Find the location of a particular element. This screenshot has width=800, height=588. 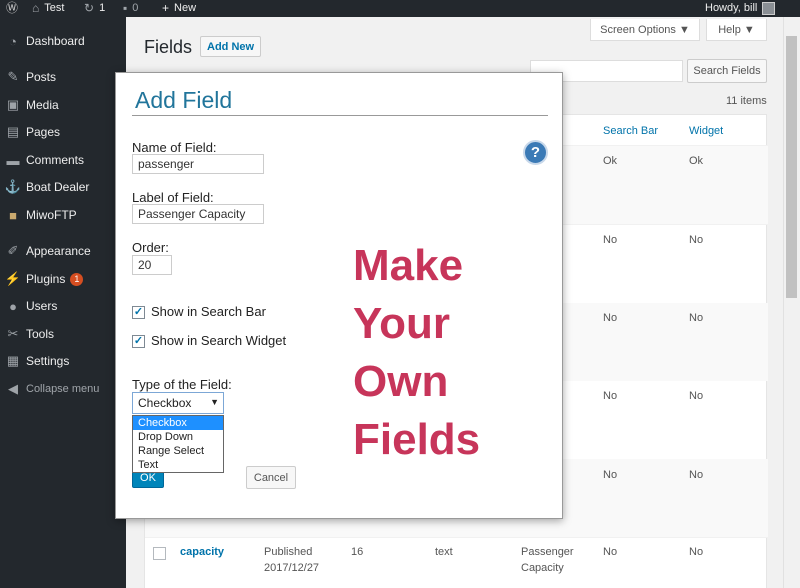

show-search-bar-label: Show in Search Bar is located at coordinates (208, 311).